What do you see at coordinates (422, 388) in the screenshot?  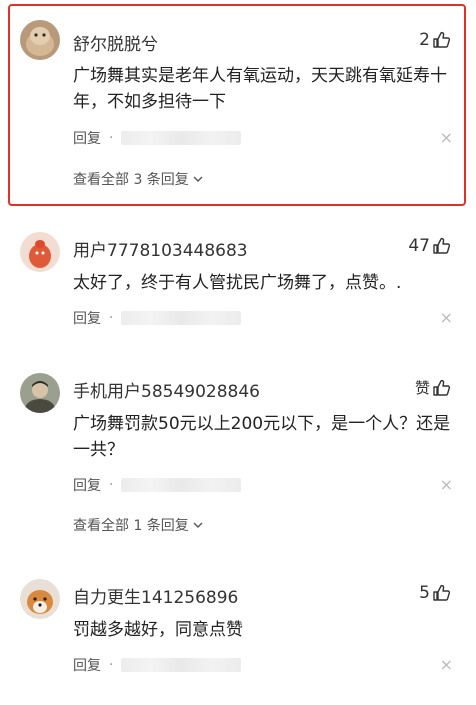 I see `like-label: 赞` at bounding box center [422, 388].